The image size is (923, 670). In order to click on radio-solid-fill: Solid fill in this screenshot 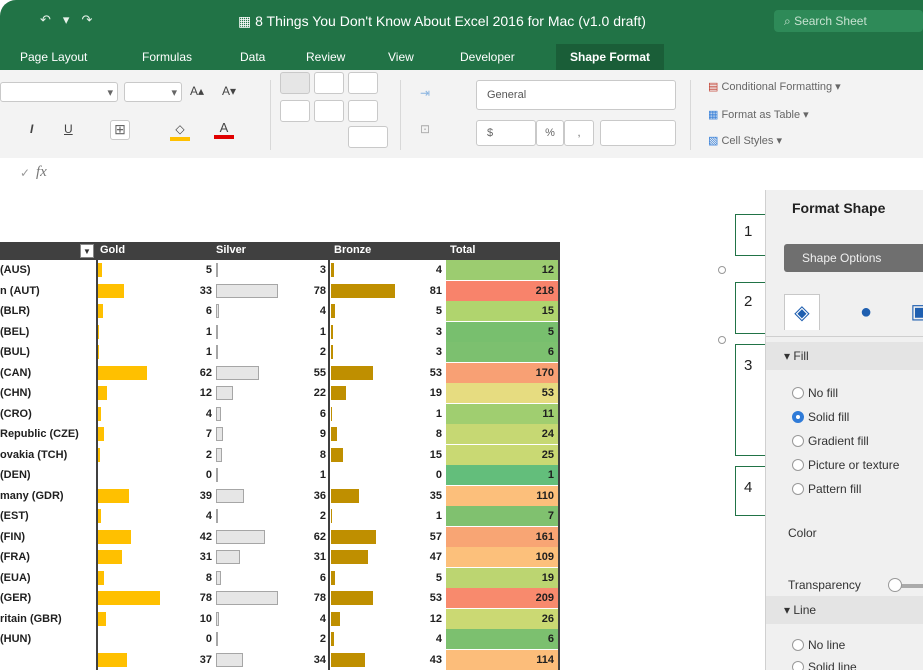, I will do `click(820, 417)`.